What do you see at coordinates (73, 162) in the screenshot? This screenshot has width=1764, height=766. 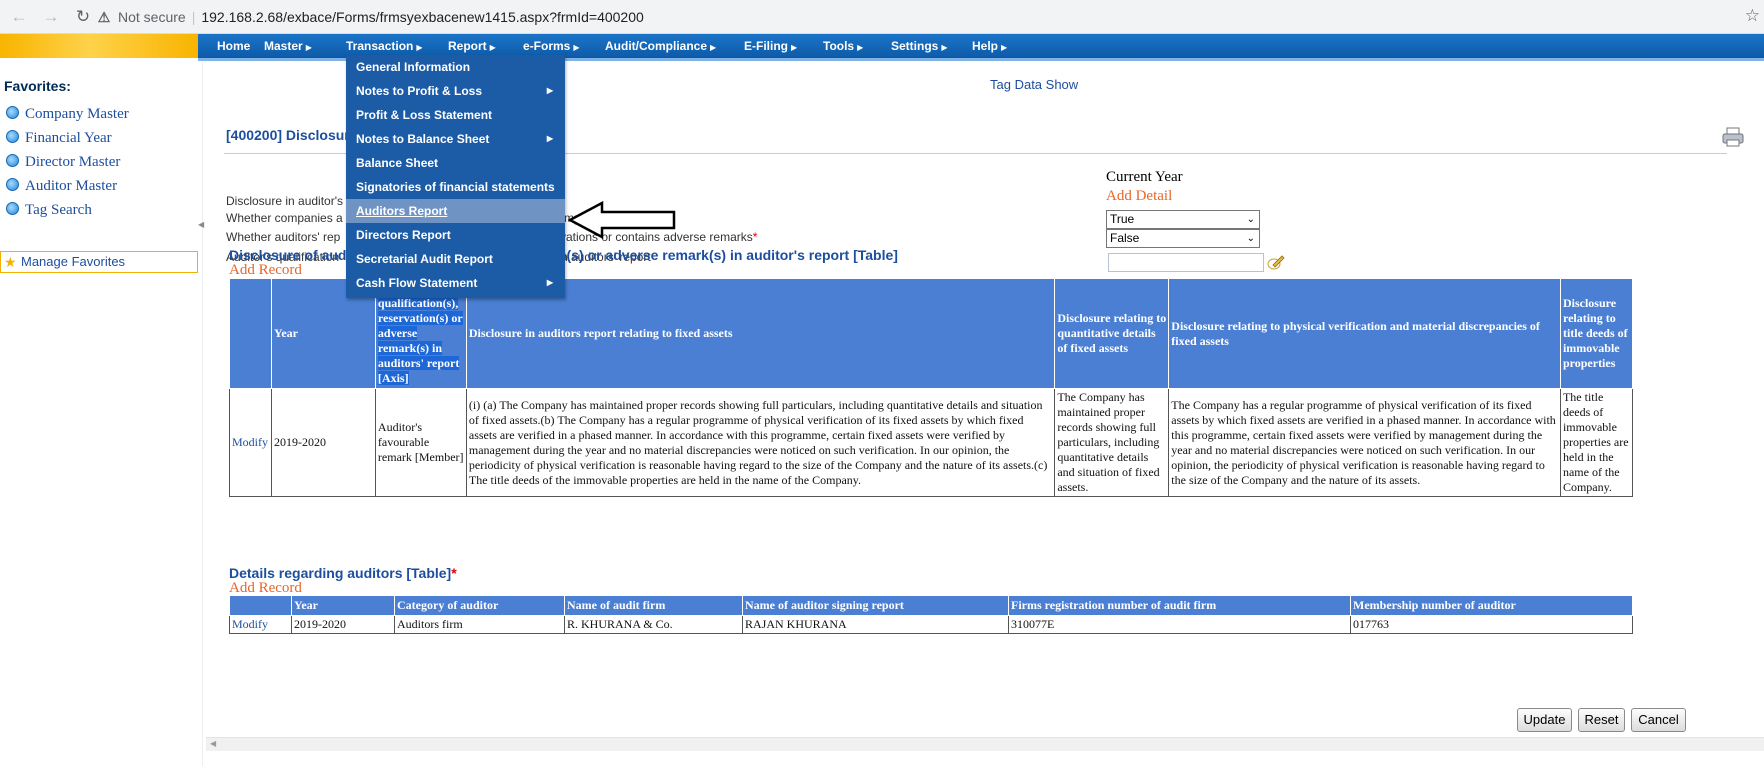 I see `favorite-label: Director Master` at bounding box center [73, 162].